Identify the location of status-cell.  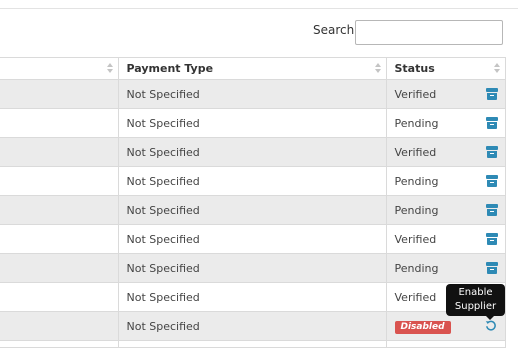
(446, 344).